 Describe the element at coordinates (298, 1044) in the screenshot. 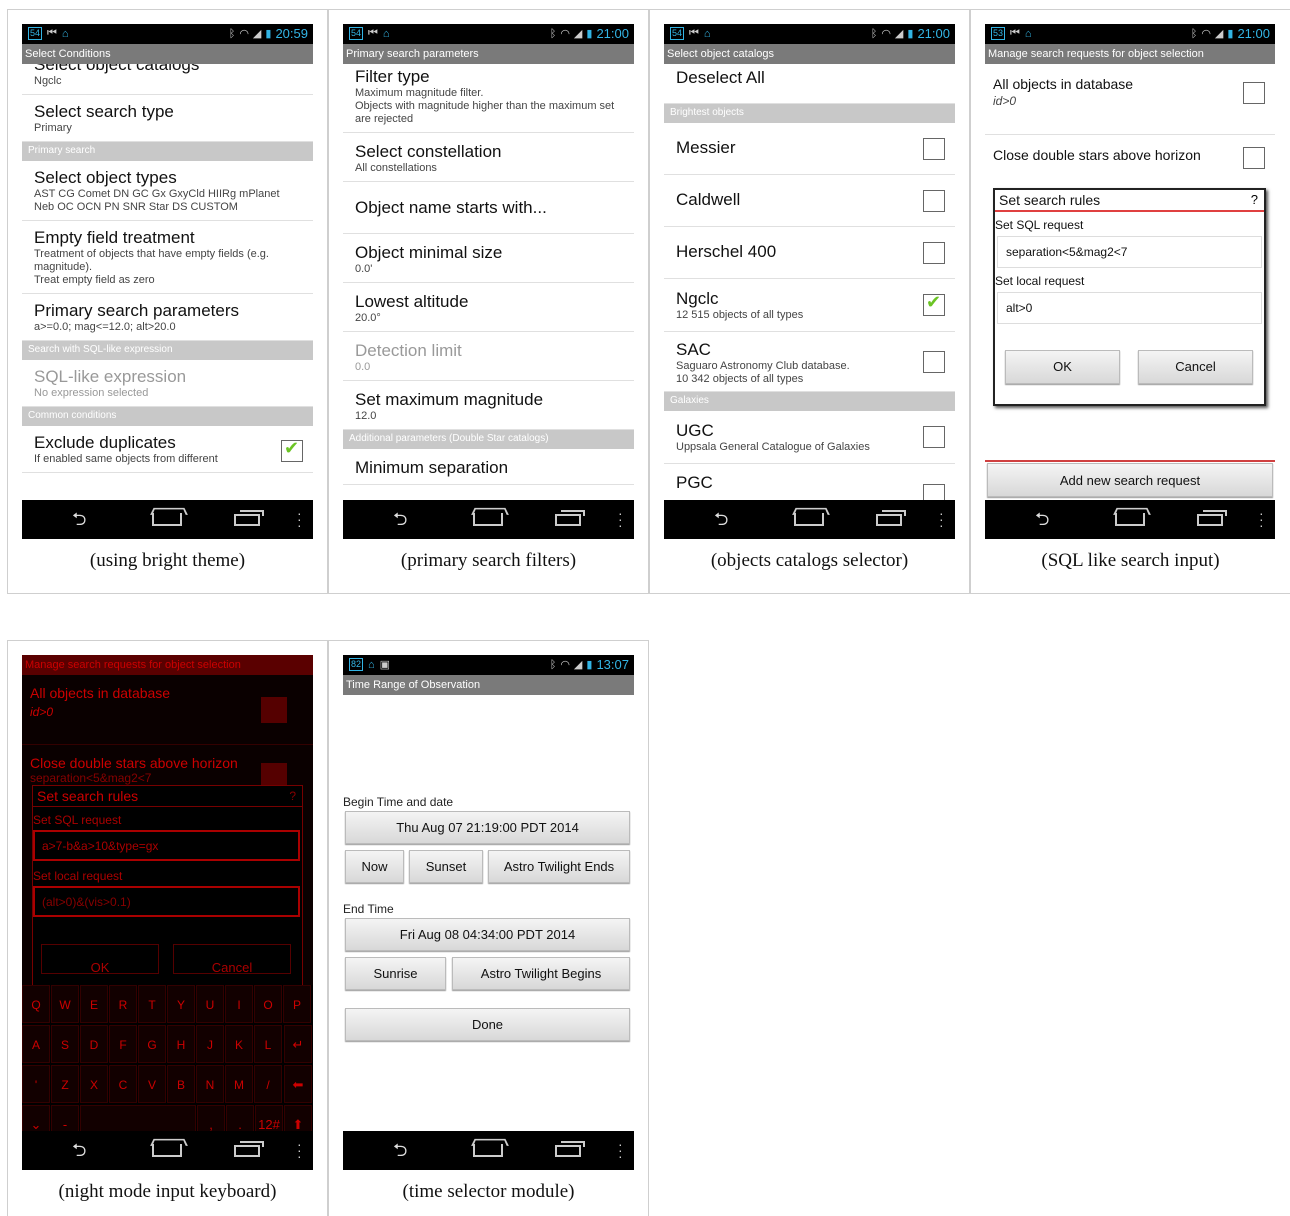

I see `enter-key-icon: ↵` at that location.